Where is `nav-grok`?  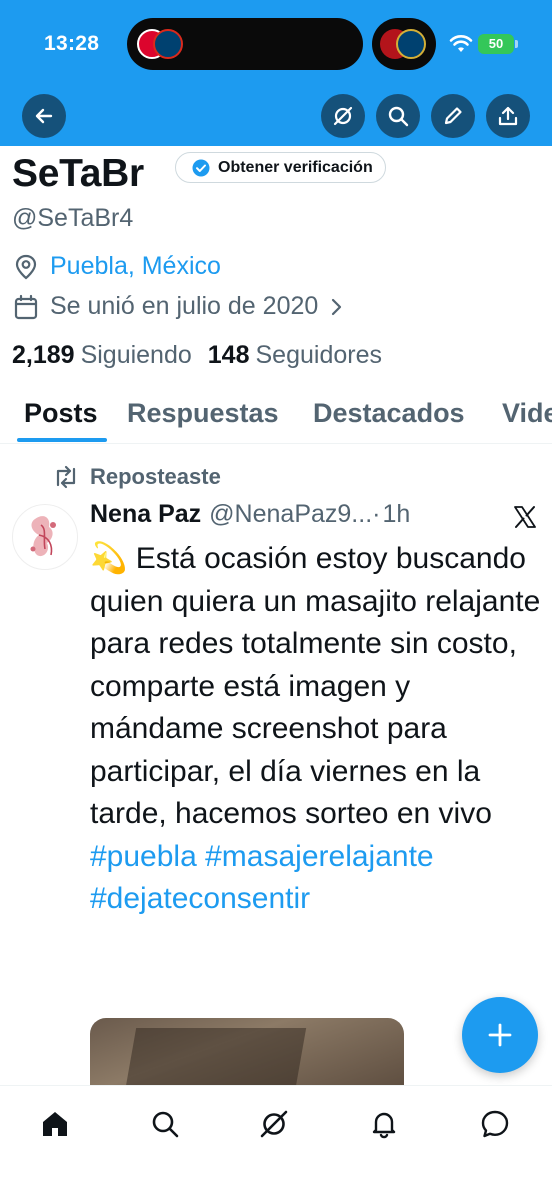 nav-grok is located at coordinates (274, 1124).